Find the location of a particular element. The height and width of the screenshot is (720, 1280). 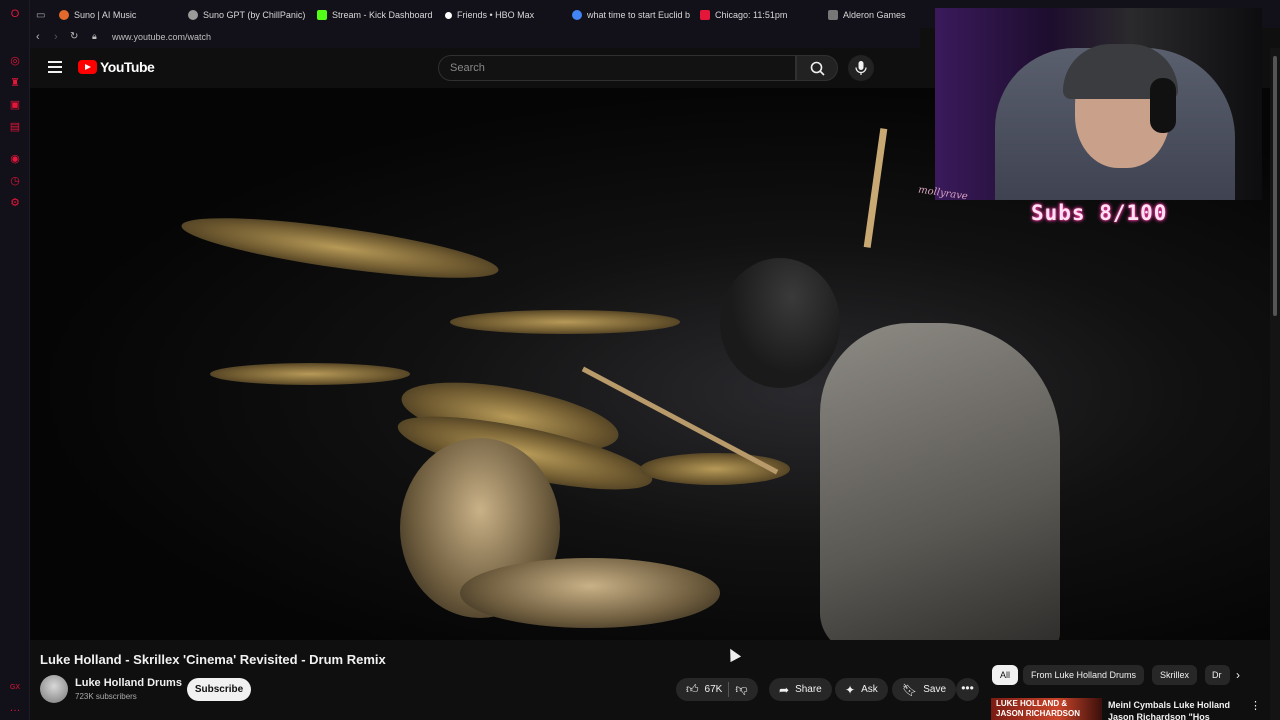

settings-icon: ⚙ is located at coordinates (15, 203).